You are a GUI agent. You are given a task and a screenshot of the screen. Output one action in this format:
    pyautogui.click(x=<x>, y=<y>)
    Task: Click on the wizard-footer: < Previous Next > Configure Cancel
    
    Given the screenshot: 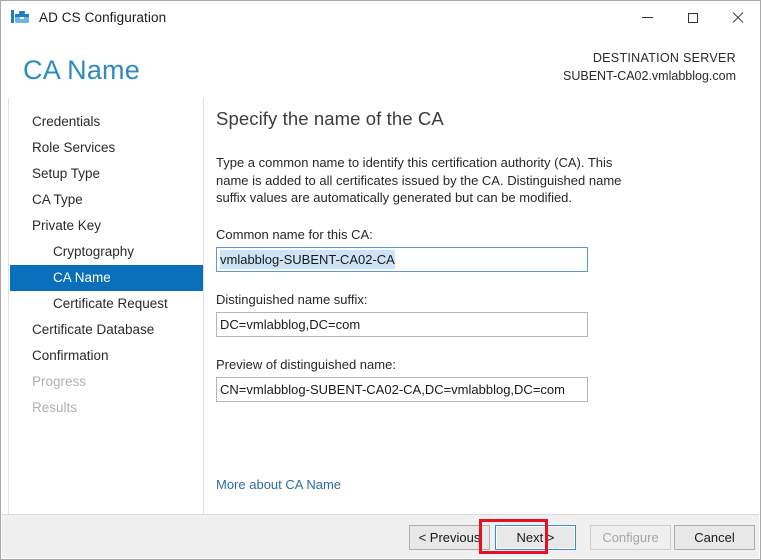 What is the action you would take?
    pyautogui.click(x=380, y=536)
    